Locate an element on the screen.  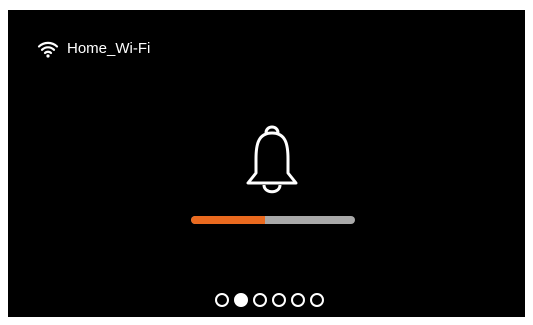
page-indicator is located at coordinates (269, 300).